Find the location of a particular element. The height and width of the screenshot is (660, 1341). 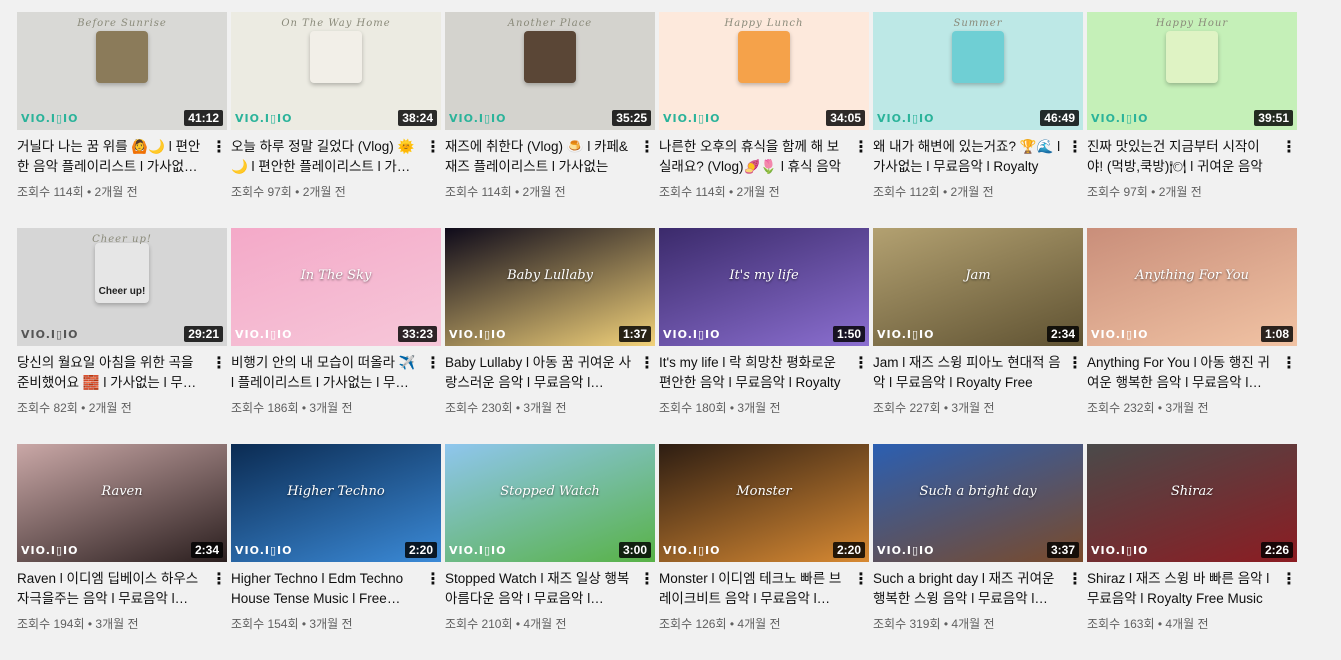

duration-badge: 29:21 is located at coordinates (203, 334).